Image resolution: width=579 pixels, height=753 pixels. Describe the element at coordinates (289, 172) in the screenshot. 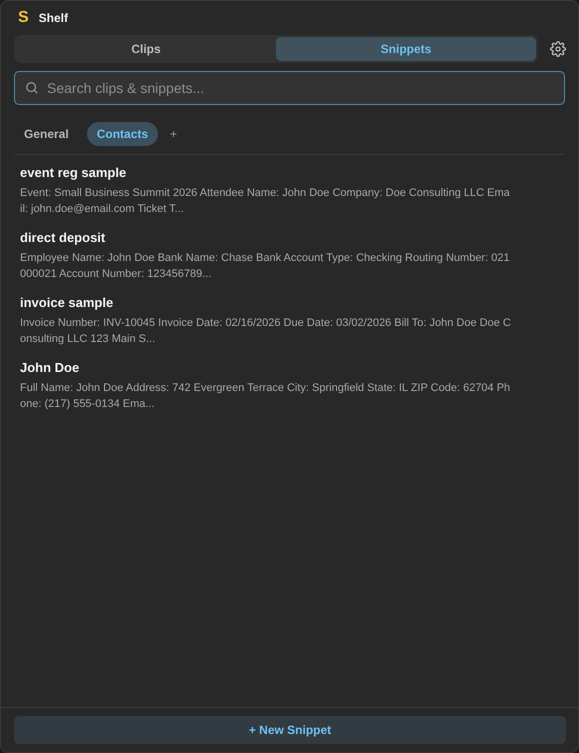

I see `snippet-title: event reg sample` at that location.